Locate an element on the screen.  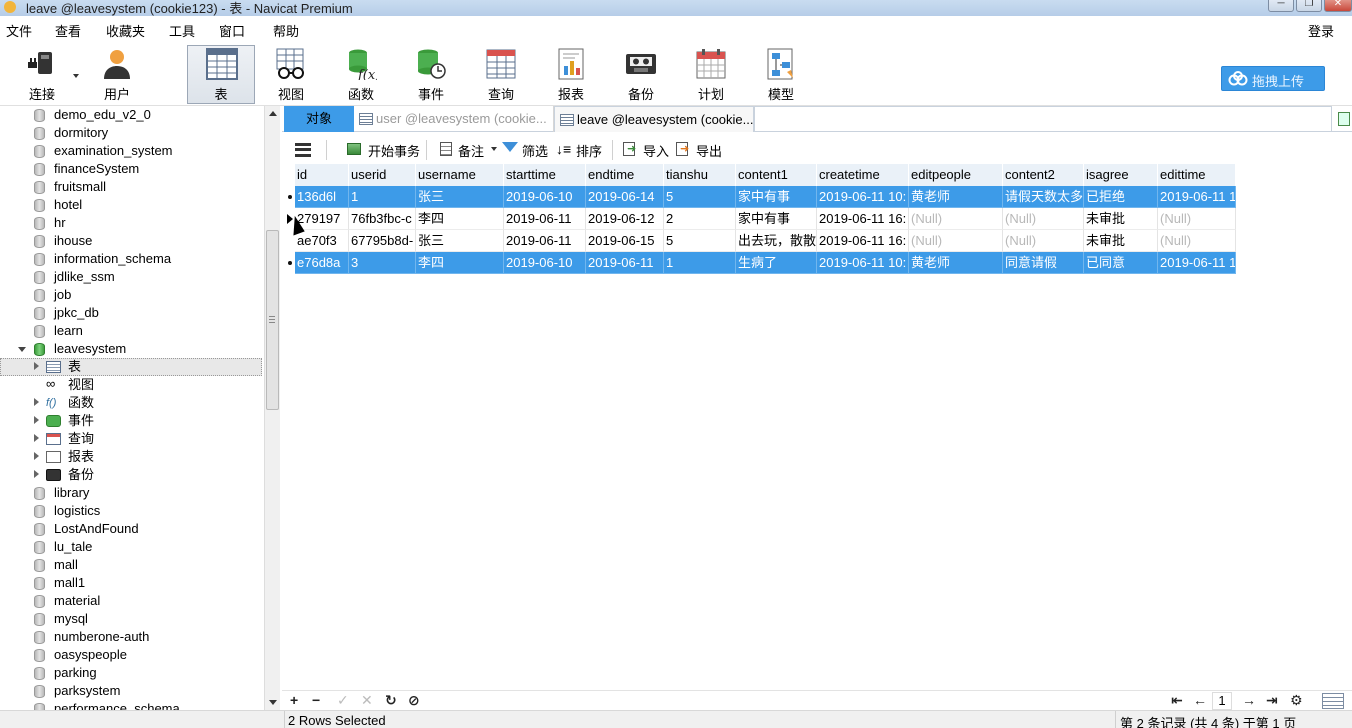
cell-userid: 3 is located at coordinates (382, 263).